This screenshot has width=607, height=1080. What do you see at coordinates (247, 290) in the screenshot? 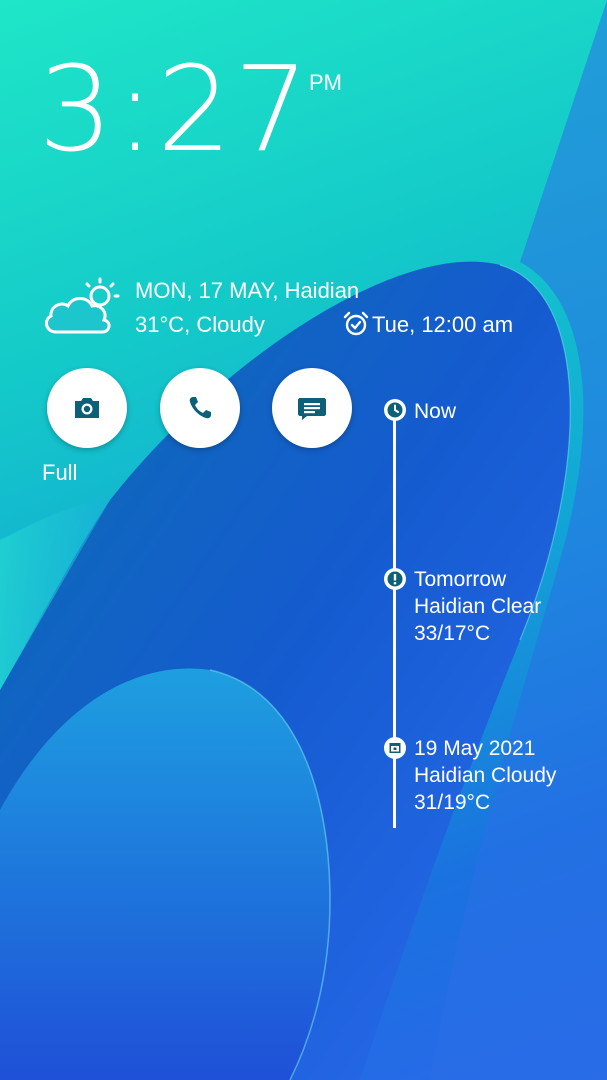
I see `date-location-text: MON, 17 MAY, Haidian` at bounding box center [247, 290].